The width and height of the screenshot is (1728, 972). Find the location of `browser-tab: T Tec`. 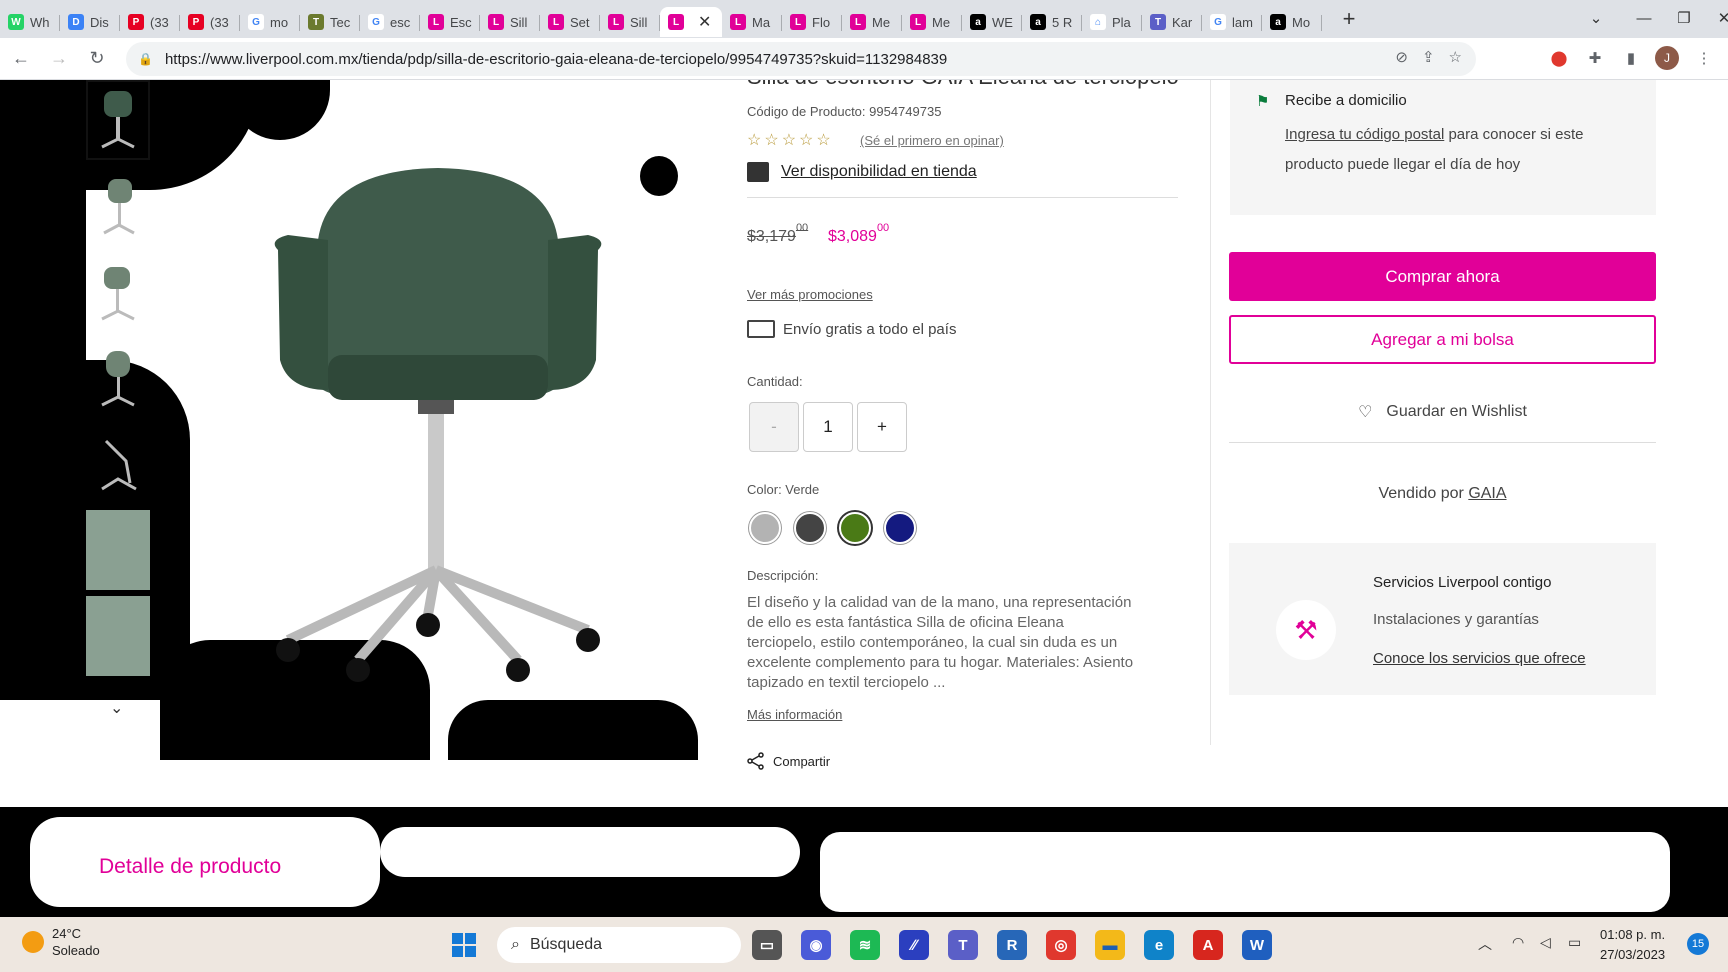

browser-tab: T Tec is located at coordinates (330, 22).